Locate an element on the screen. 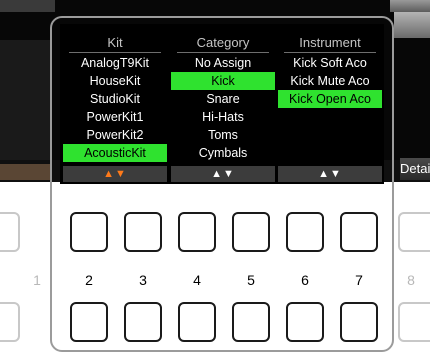  kit-list-item-selected: AcousticKit is located at coordinates (115, 153).